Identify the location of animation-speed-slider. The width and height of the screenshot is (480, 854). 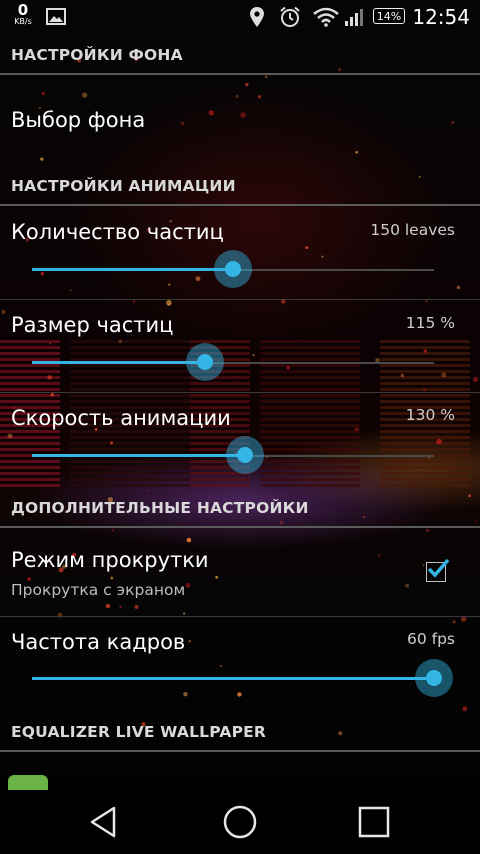
(233, 456).